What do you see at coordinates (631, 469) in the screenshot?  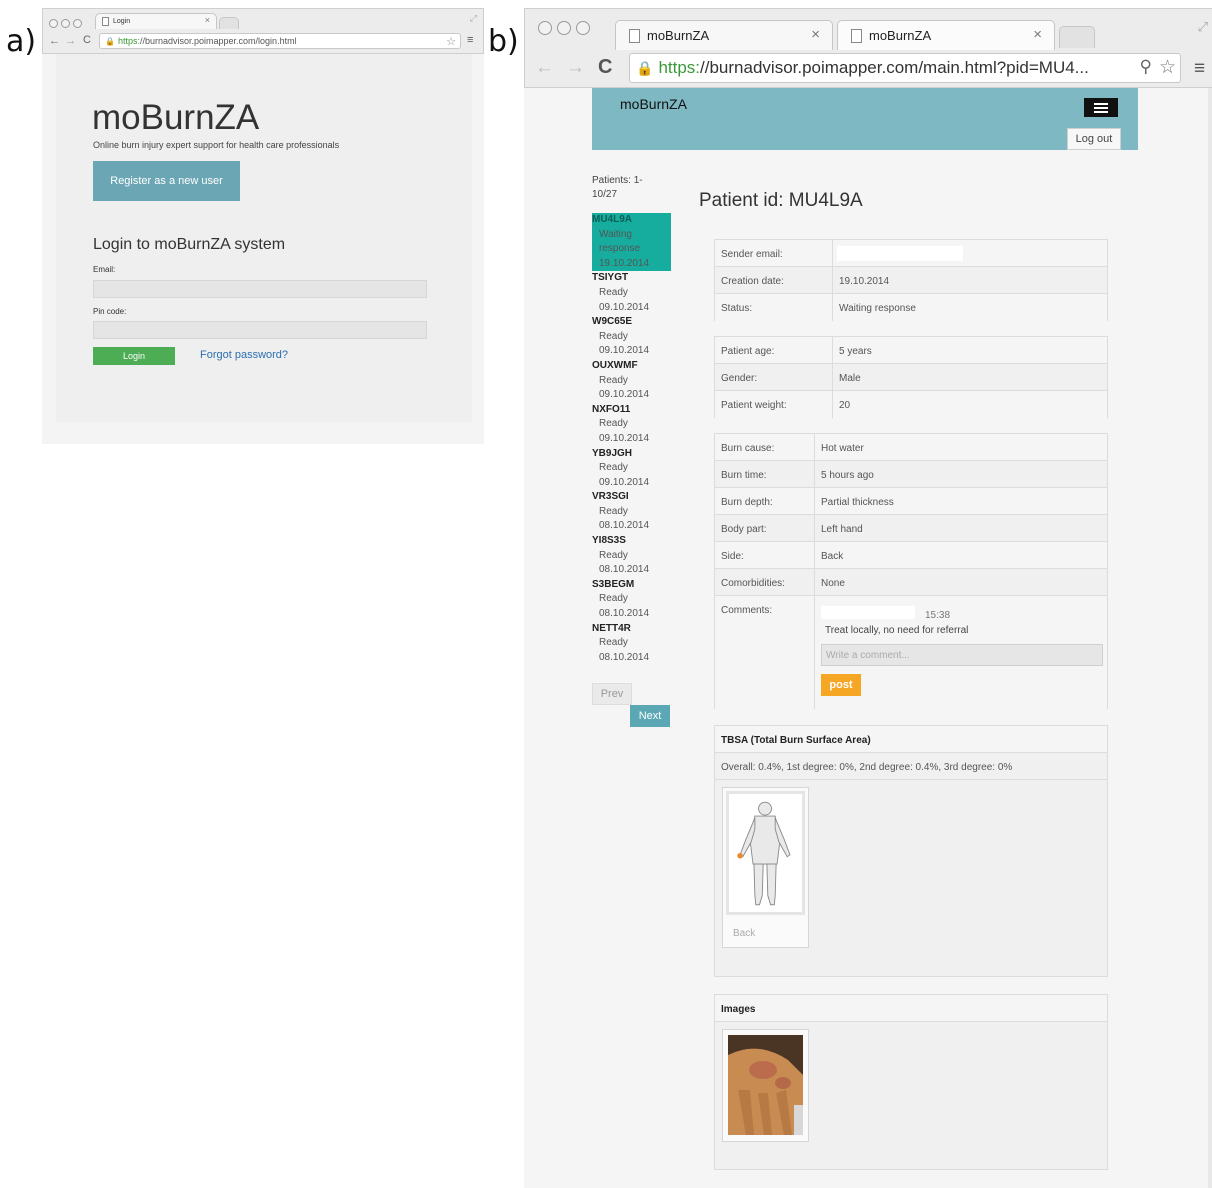 I see `patient-list-item: YB9JGH Ready 09.10.2014` at bounding box center [631, 469].